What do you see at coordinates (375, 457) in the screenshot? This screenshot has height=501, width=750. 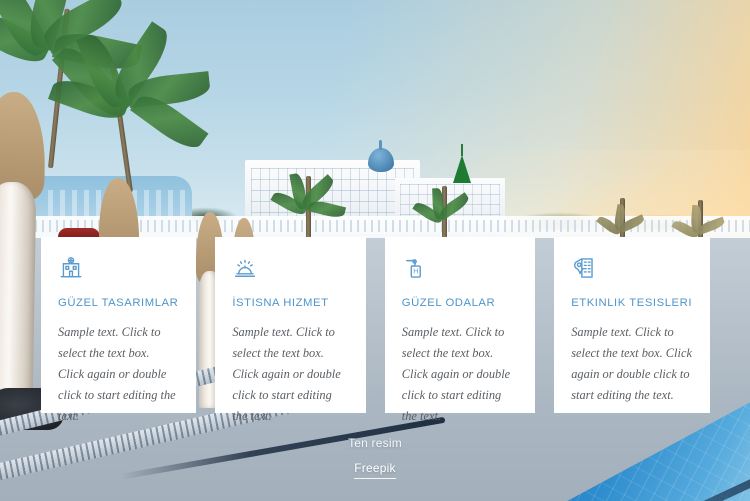 I see `image-credit: Ten resim Freepik` at bounding box center [375, 457].